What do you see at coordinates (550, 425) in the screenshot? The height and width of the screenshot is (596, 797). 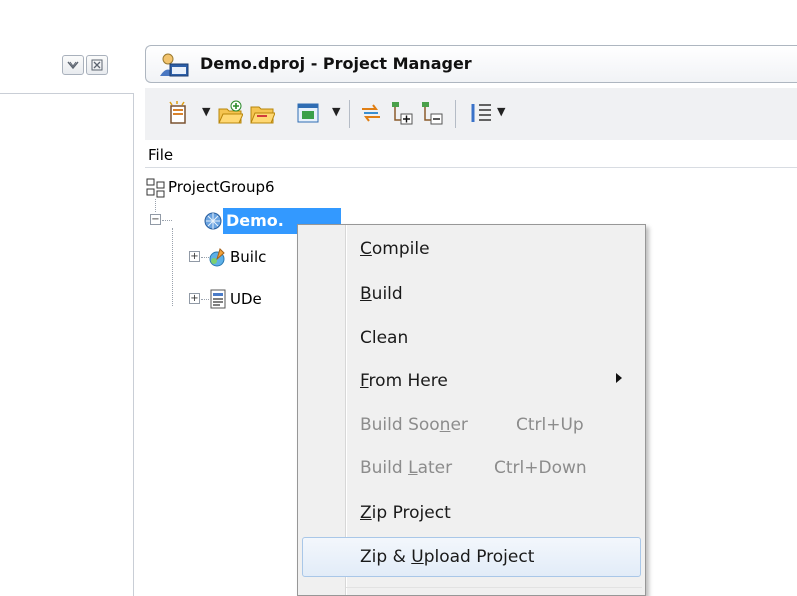 I see `shortcut-build-sooner: Ctrl+Up` at bounding box center [550, 425].